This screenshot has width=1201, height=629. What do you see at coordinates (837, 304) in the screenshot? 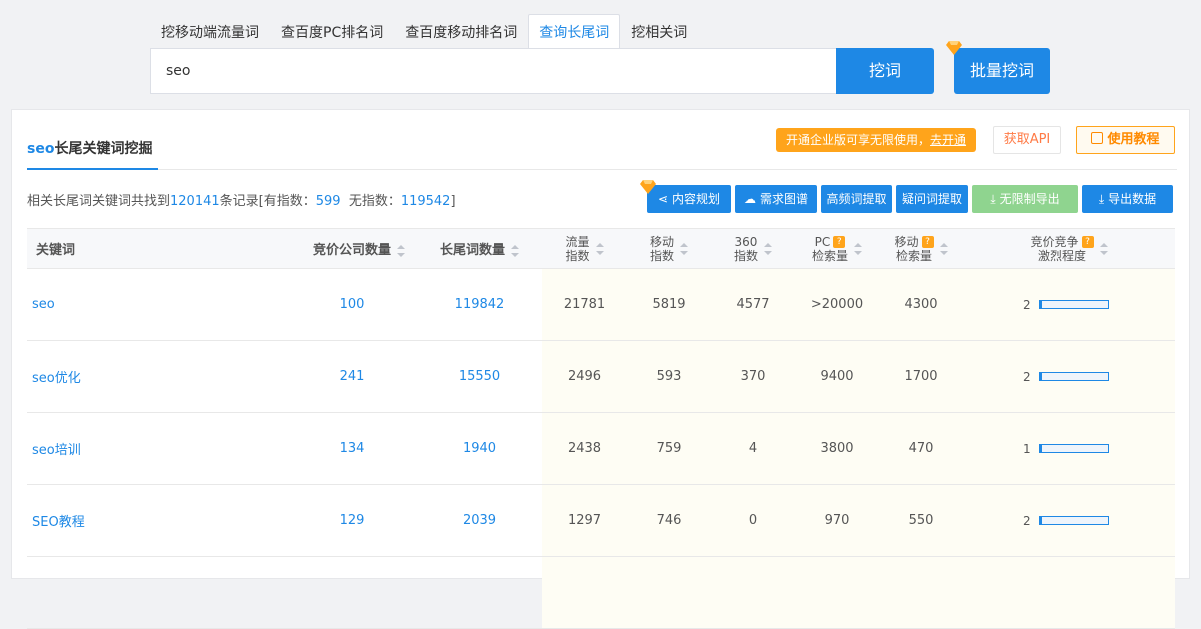
I see `pc-volume-cell: >20000` at bounding box center [837, 304].